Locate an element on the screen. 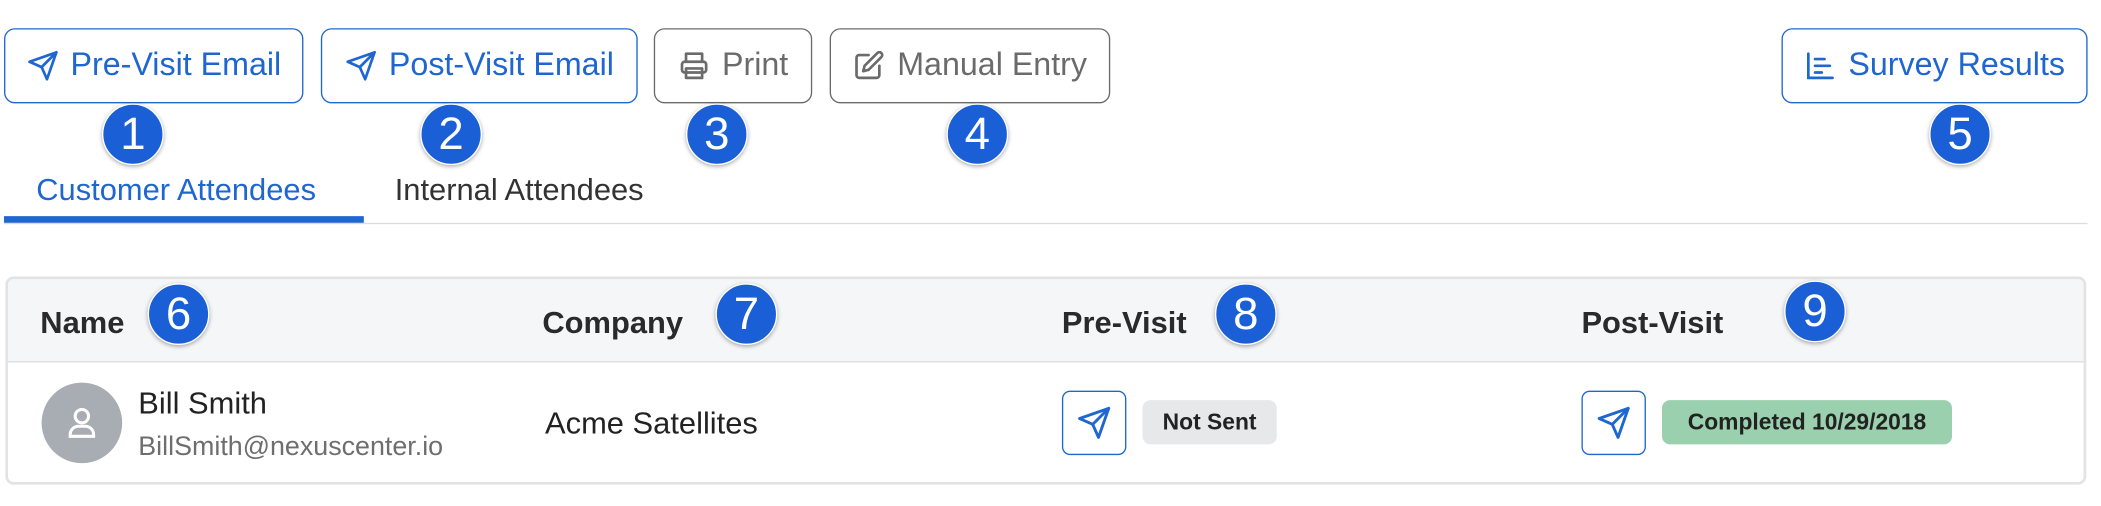 The image size is (2101, 506). tab-customer-attendees: Customer Attendees is located at coordinates (176, 190).